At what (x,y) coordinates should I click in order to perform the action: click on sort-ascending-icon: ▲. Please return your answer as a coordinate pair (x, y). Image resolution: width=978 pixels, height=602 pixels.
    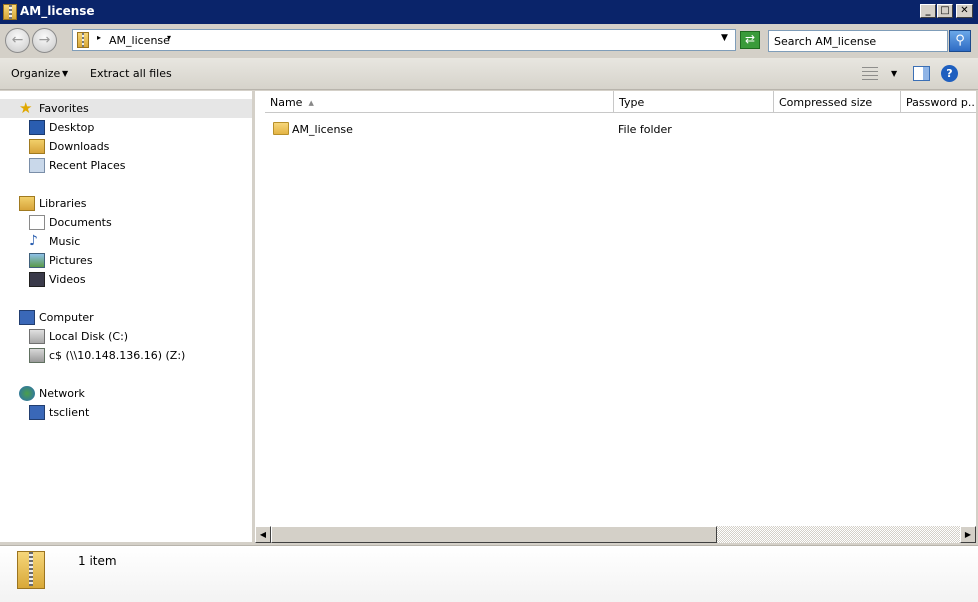
    Looking at the image, I should click on (310, 103).